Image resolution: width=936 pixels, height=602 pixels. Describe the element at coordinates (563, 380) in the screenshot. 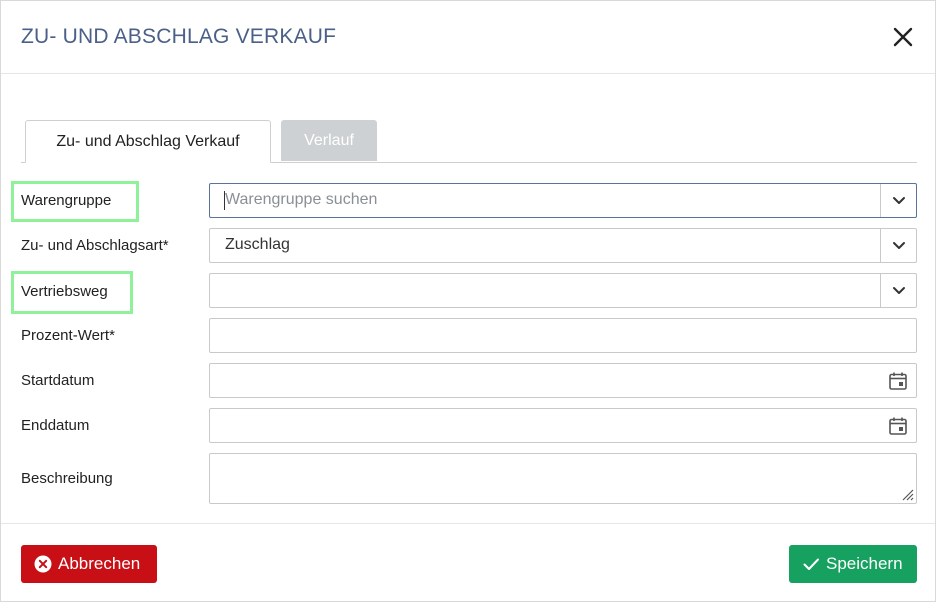

I see `startdatum-input` at that location.